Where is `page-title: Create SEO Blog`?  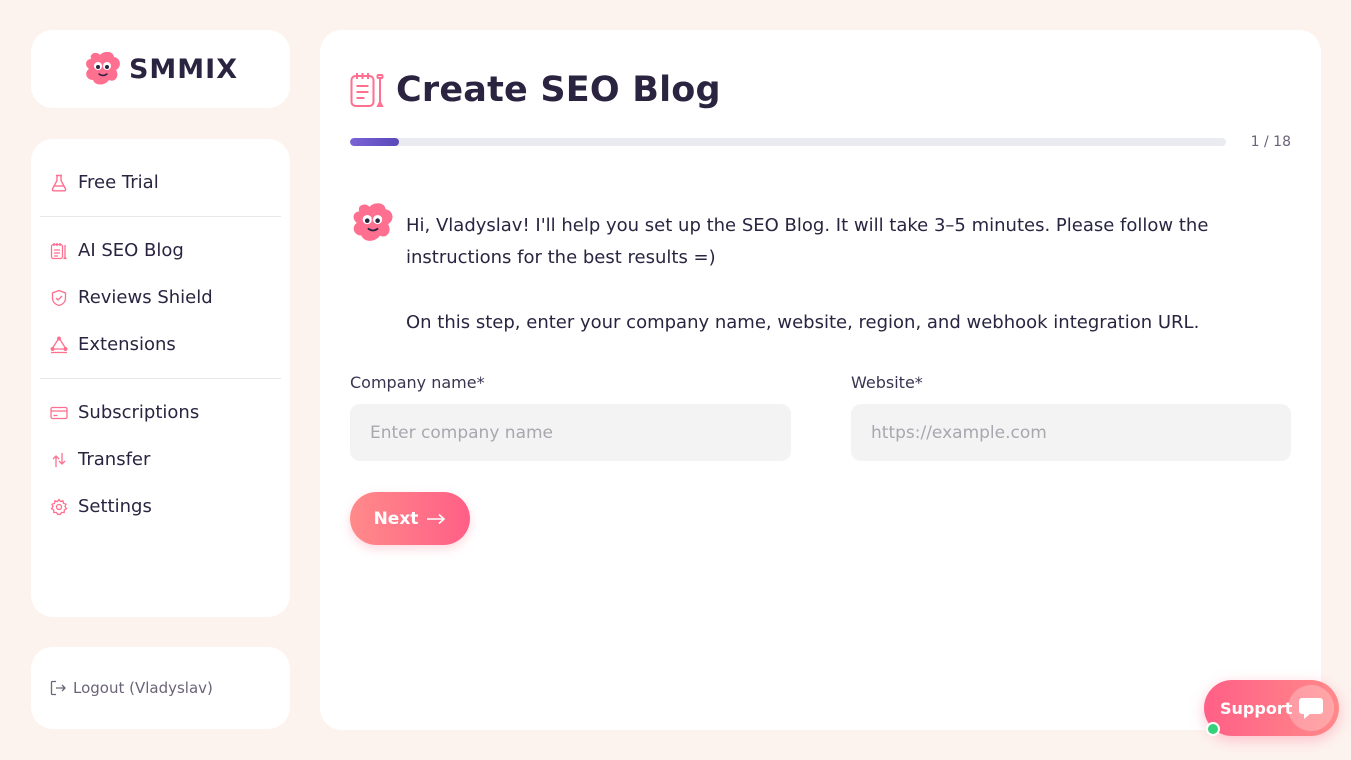 page-title: Create SEO Blog is located at coordinates (558, 90).